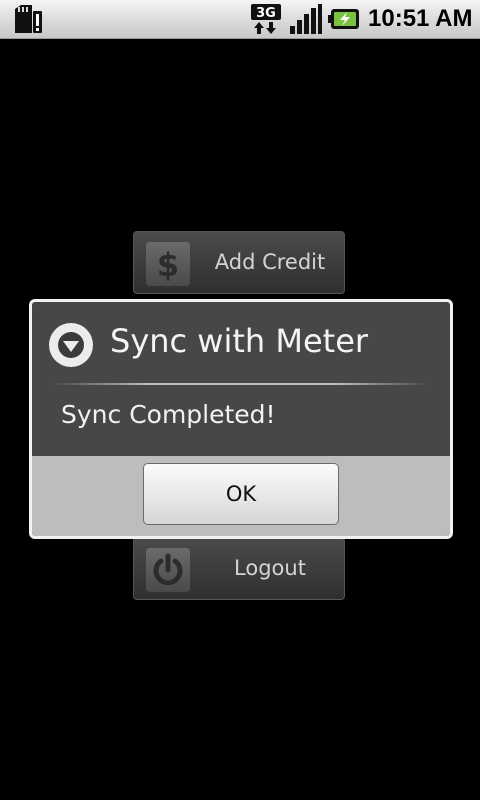 This screenshot has height=800, width=480. I want to click on dollar-icon: $, so click(168, 264).